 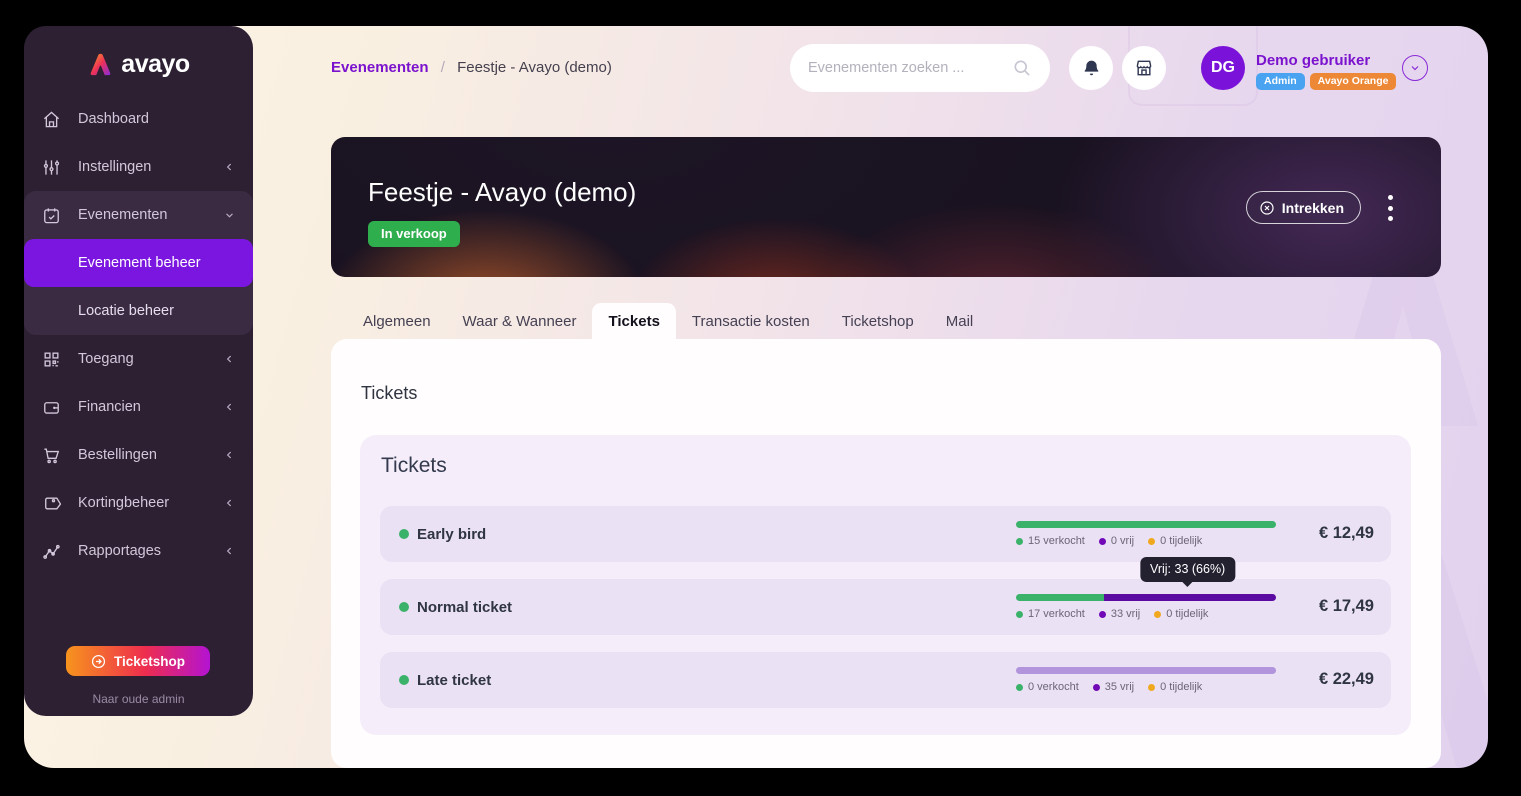 What do you see at coordinates (414, 234) in the screenshot?
I see `event-status-badge: In verkoop` at bounding box center [414, 234].